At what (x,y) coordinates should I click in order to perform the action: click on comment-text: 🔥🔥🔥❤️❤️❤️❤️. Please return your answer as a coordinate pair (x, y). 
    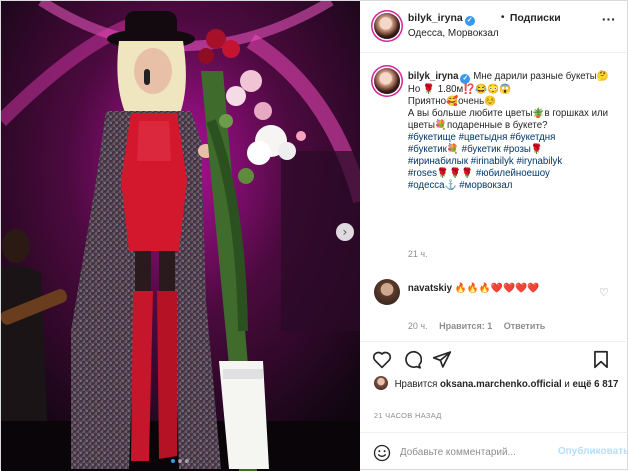
    Looking at the image, I should click on (497, 288).